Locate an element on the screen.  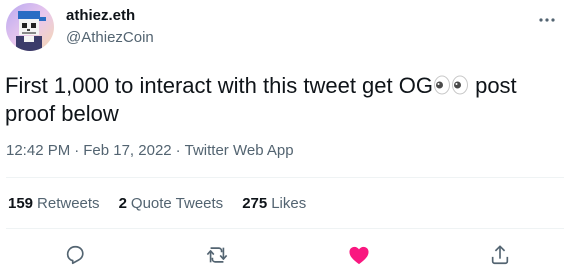
likes-stat: 275 Likes is located at coordinates (274, 203).